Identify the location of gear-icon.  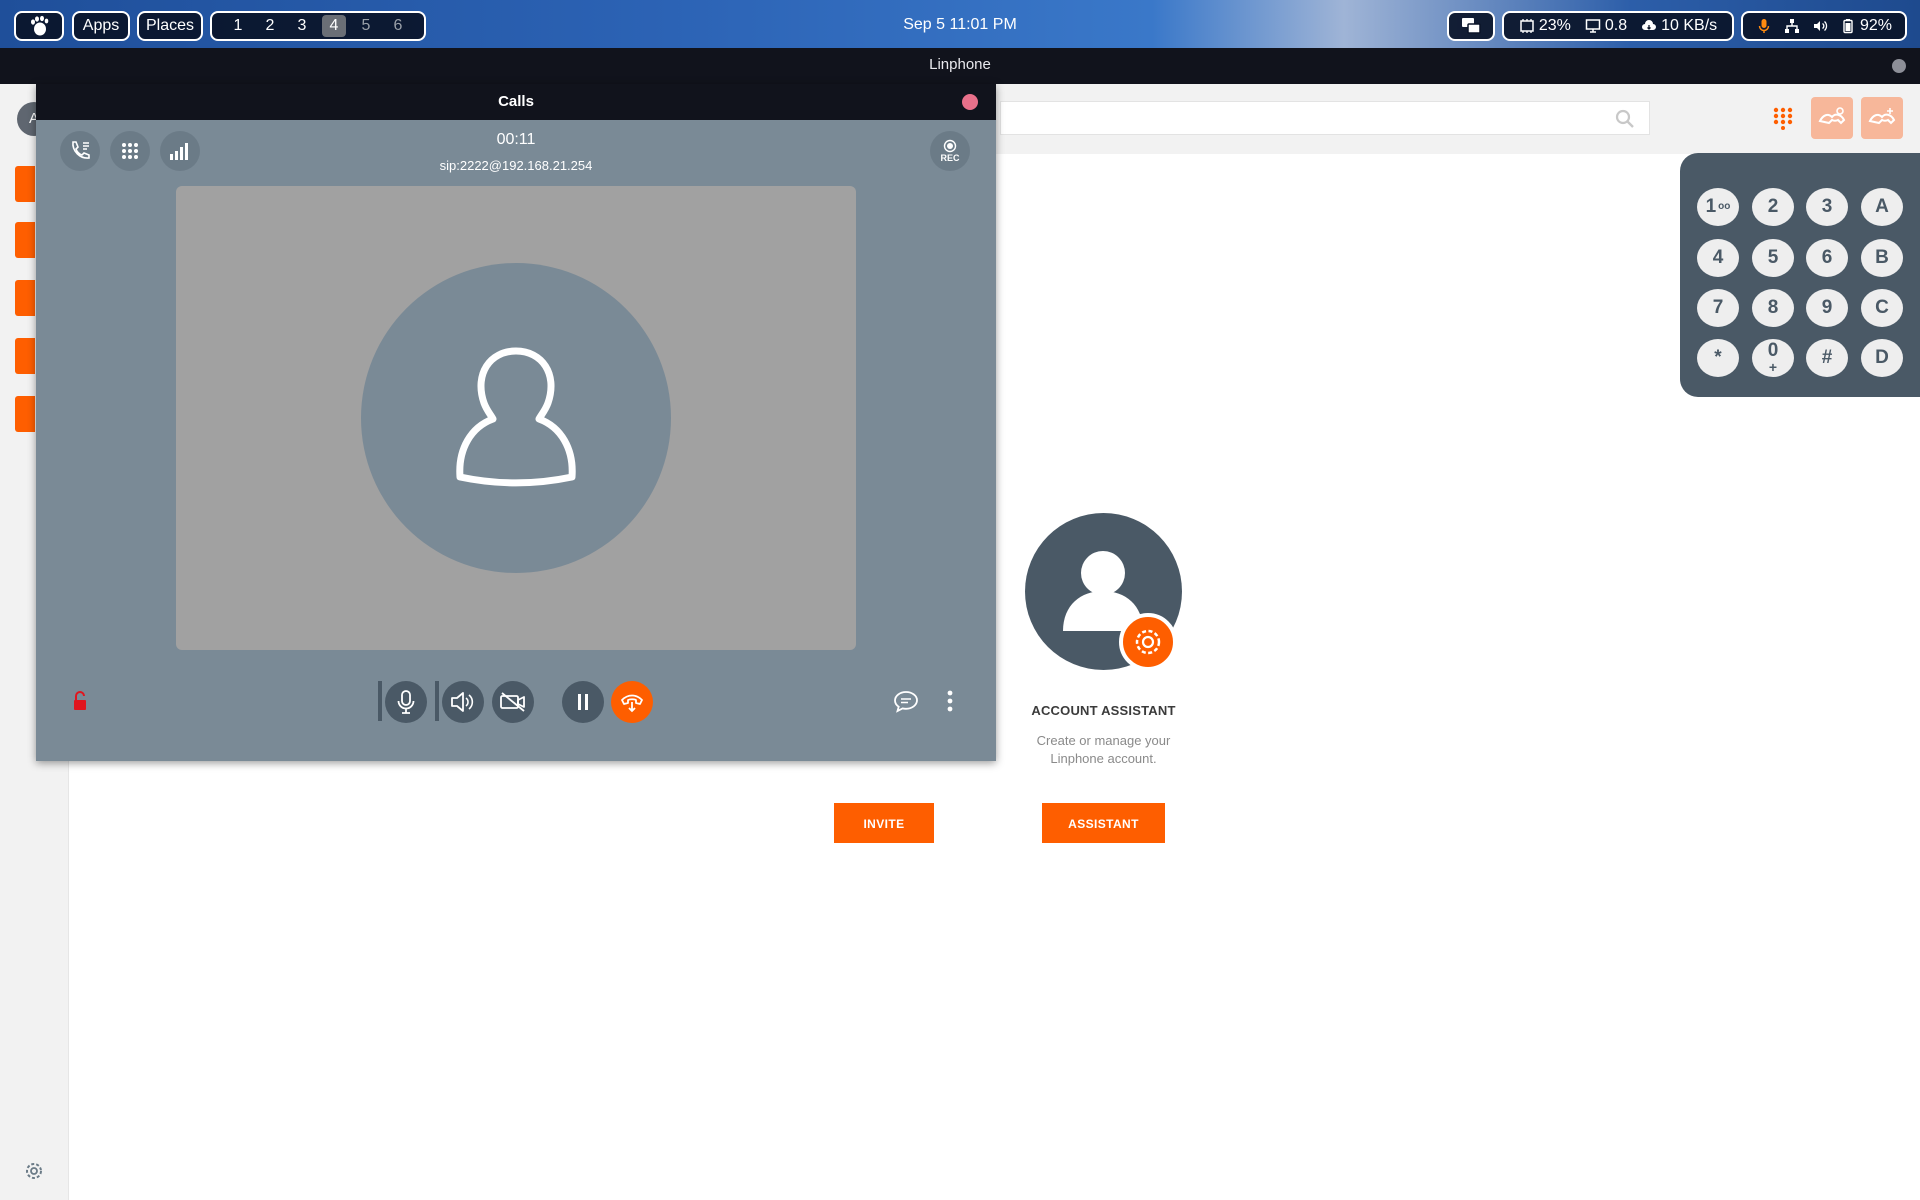
(1148, 642).